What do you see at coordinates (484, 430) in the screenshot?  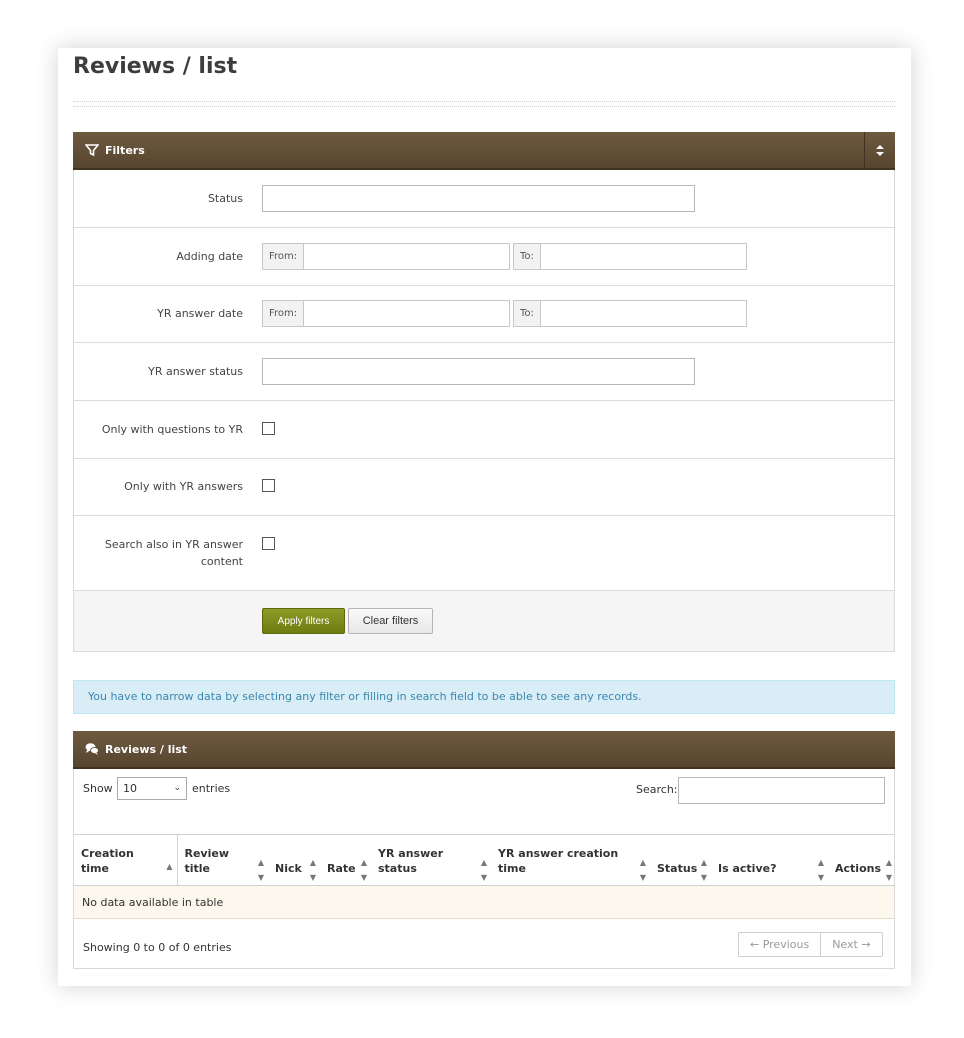 I see `filter-row-questions-to-yr: Only with questions to YR` at bounding box center [484, 430].